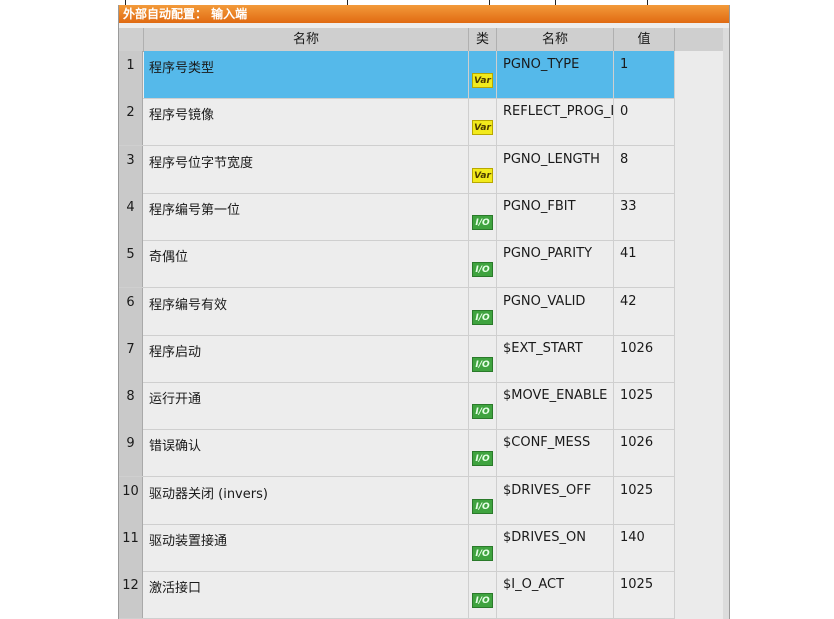  Describe the element at coordinates (306, 595) in the screenshot. I see `row-name: 激活接口` at that location.